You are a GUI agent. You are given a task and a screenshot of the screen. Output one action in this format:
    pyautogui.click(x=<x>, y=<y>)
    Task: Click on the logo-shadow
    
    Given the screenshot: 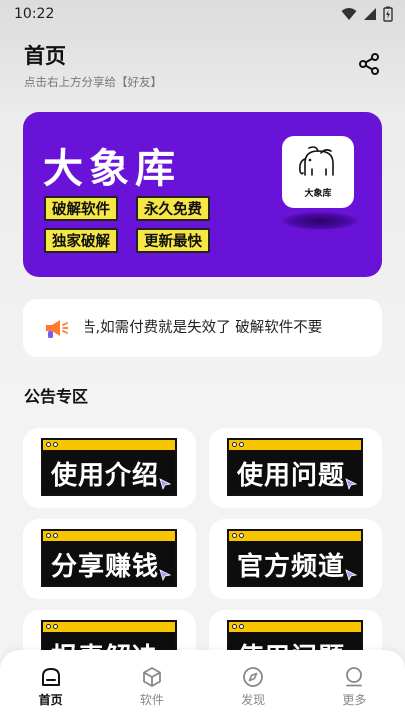 What is the action you would take?
    pyautogui.click(x=320, y=221)
    